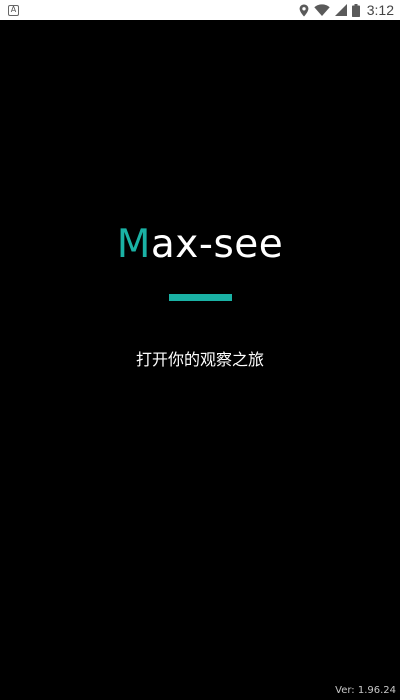  Describe the element at coordinates (380, 10) in the screenshot. I see `status-time: 3:12` at that location.